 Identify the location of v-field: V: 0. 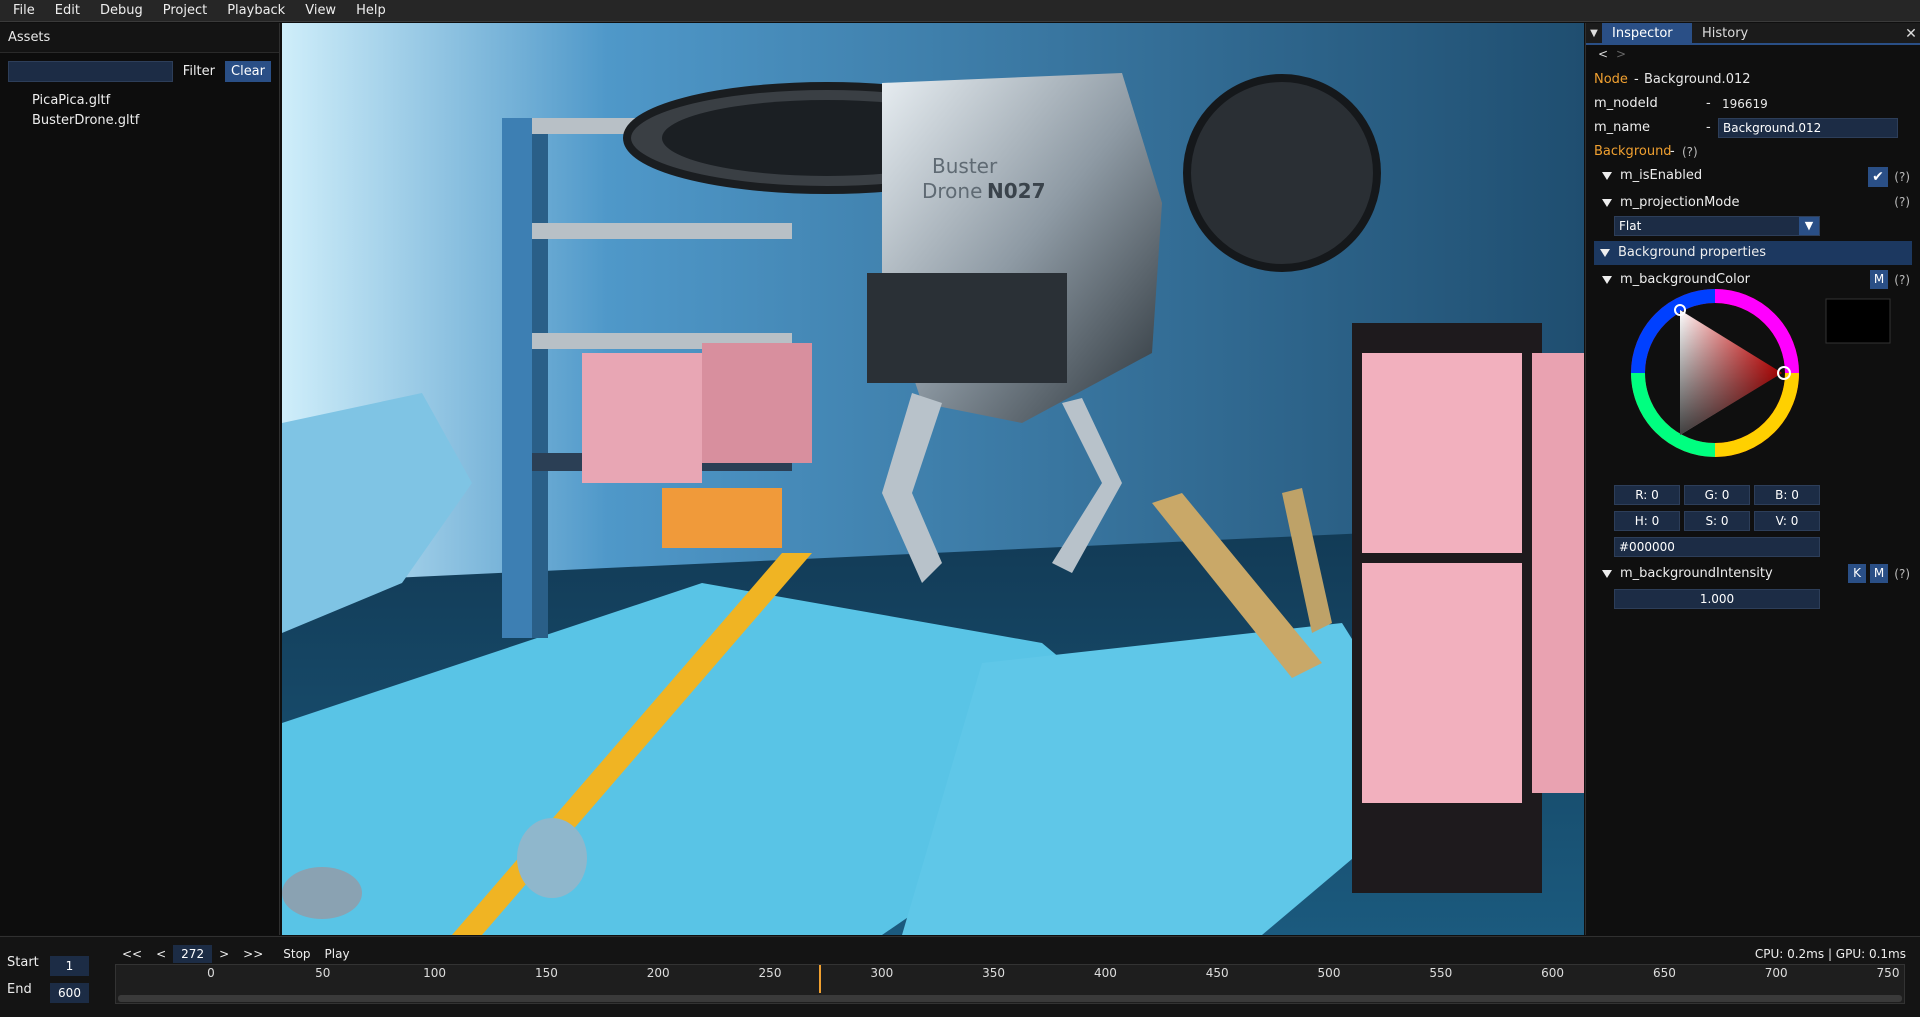
(1787, 521).